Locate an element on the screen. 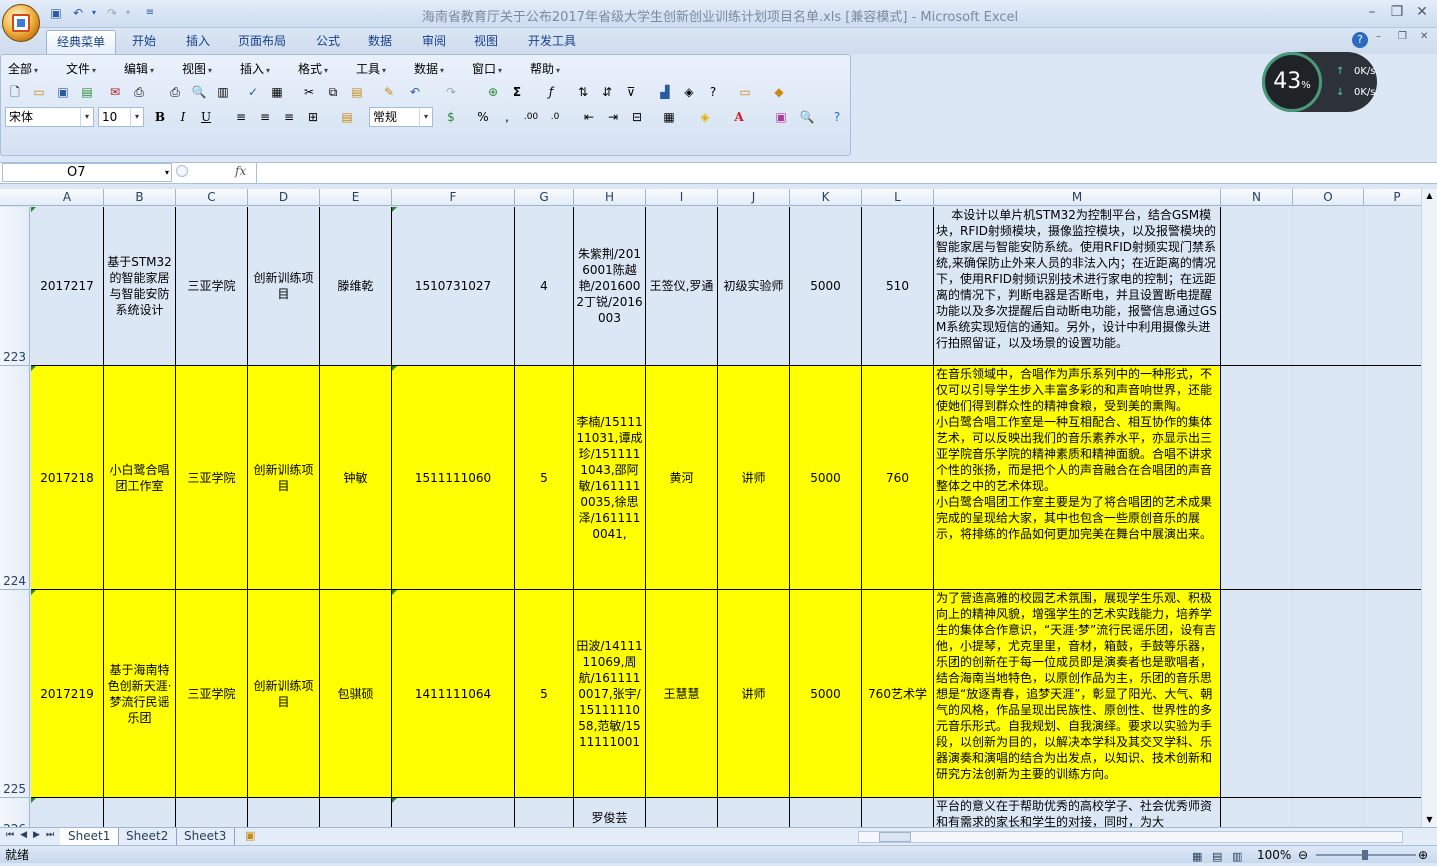 The height and width of the screenshot is (866, 1437). print-preview-icon: ⎙ is located at coordinates (139, 92).